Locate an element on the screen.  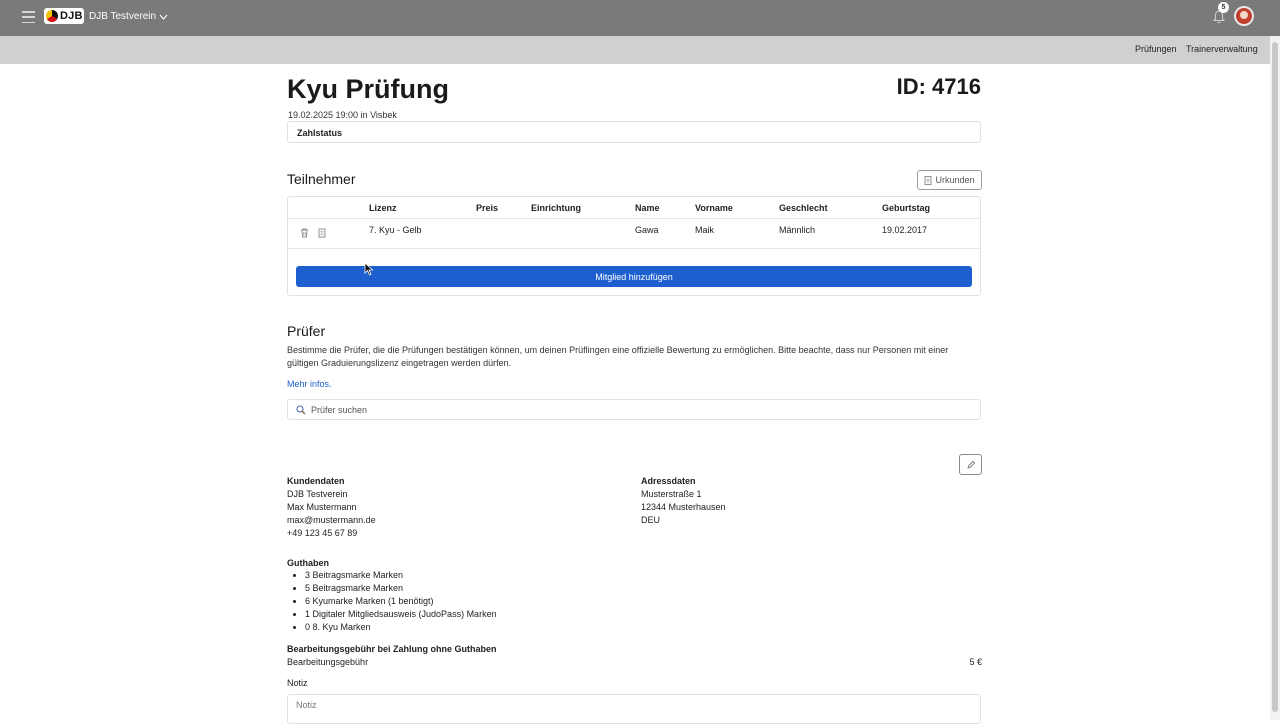
cell-name: Gawa is located at coordinates (647, 230).